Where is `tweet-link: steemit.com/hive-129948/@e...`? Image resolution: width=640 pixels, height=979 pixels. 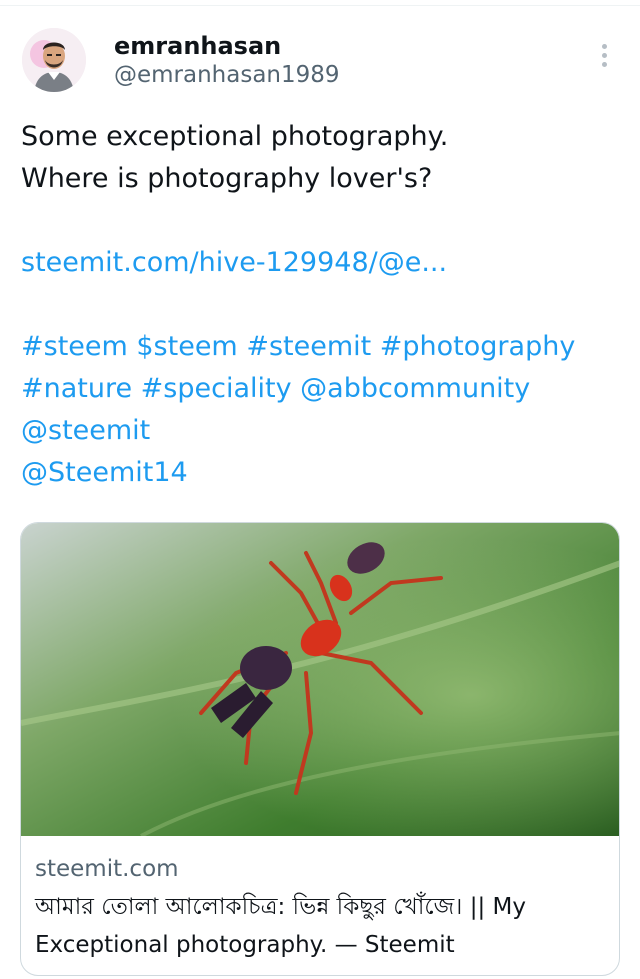 tweet-link: steemit.com/hive-129948/@e... is located at coordinates (321, 263).